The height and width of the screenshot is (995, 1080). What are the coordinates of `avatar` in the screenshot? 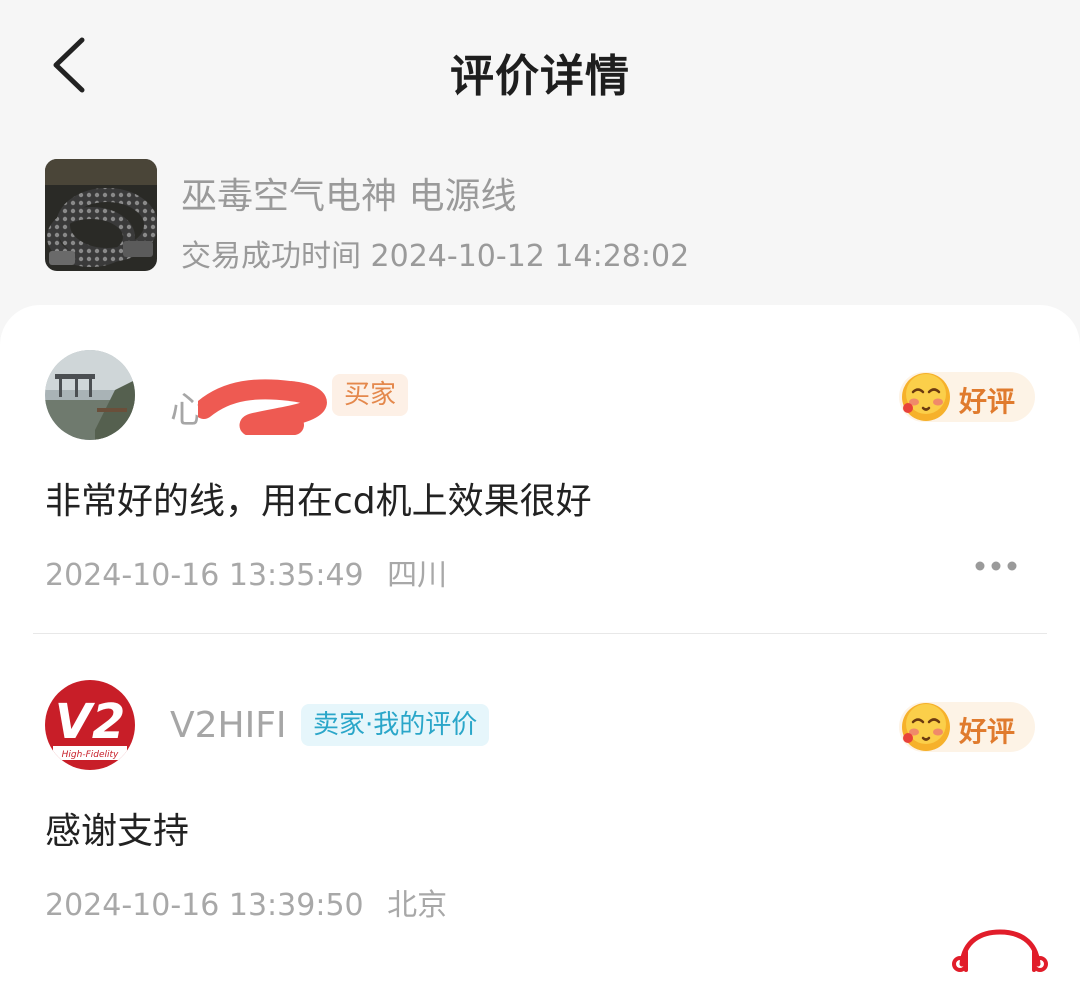 It's located at (90, 395).